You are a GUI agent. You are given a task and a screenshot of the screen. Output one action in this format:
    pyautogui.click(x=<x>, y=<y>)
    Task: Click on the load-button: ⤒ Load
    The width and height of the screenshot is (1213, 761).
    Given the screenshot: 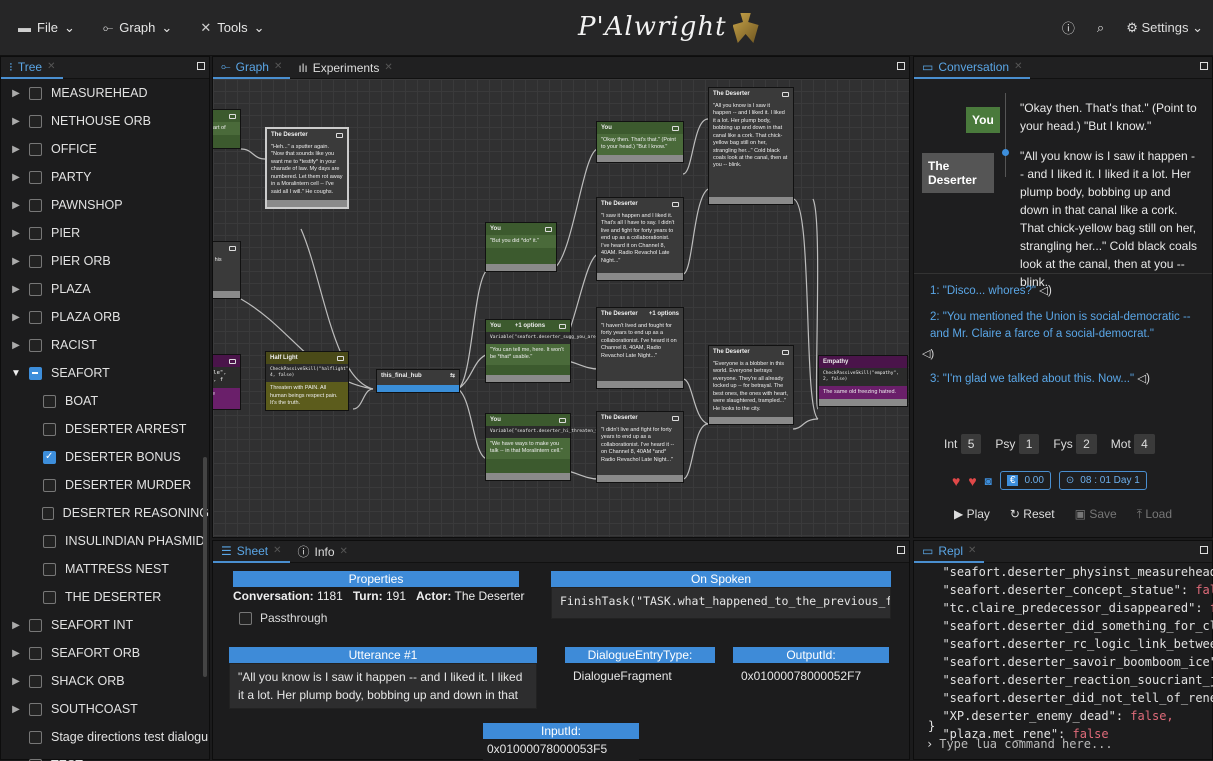 What is the action you would take?
    pyautogui.click(x=1154, y=514)
    